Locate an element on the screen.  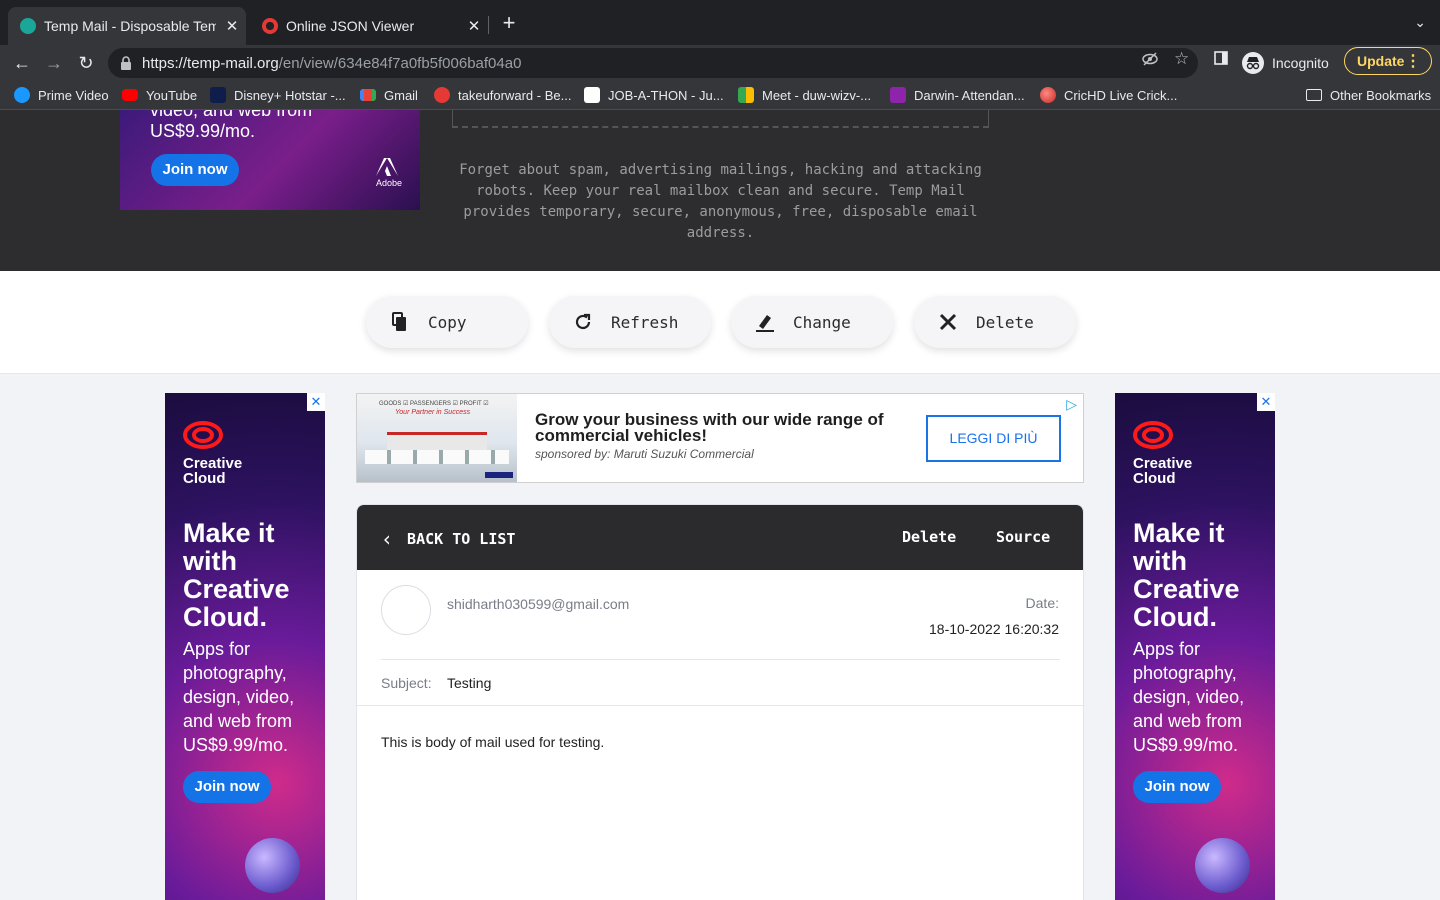
reload-icon: ↻ is located at coordinates (86, 63).